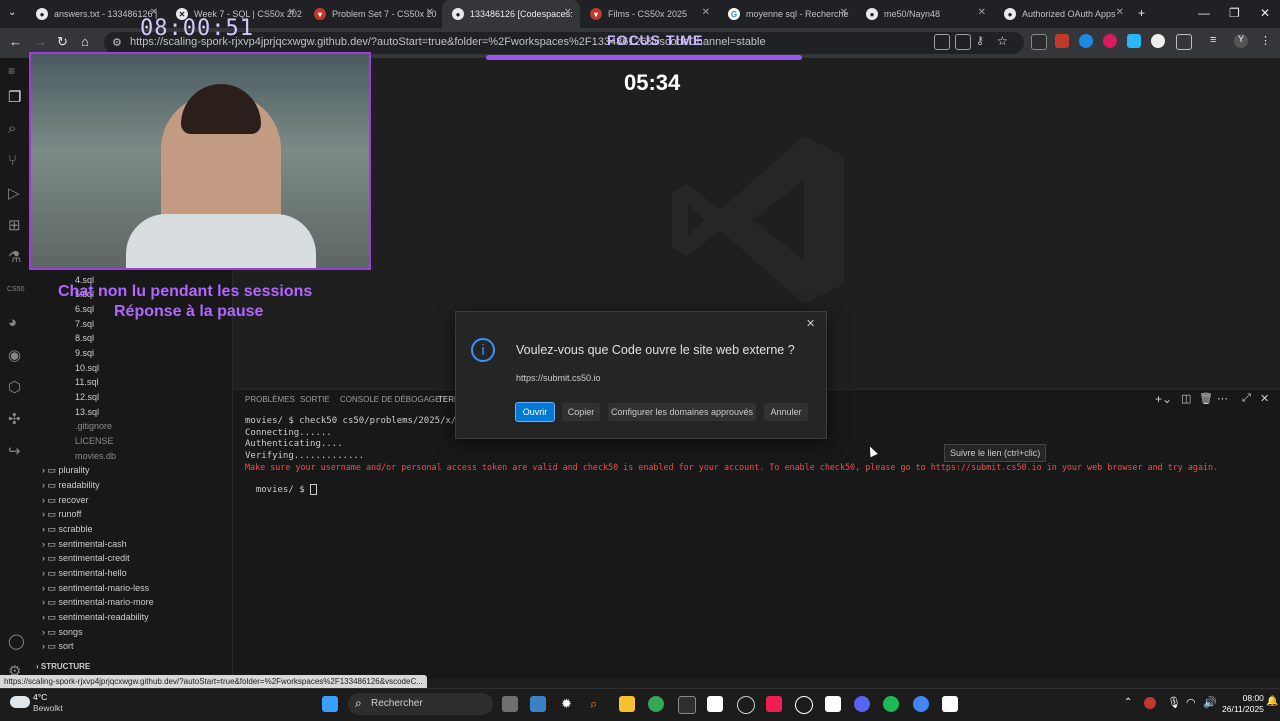 Image resolution: width=1280 pixels, height=721 pixels. I want to click on tab-debug-console: CONSOLE DE DÉBOGAGE, so click(390, 399).